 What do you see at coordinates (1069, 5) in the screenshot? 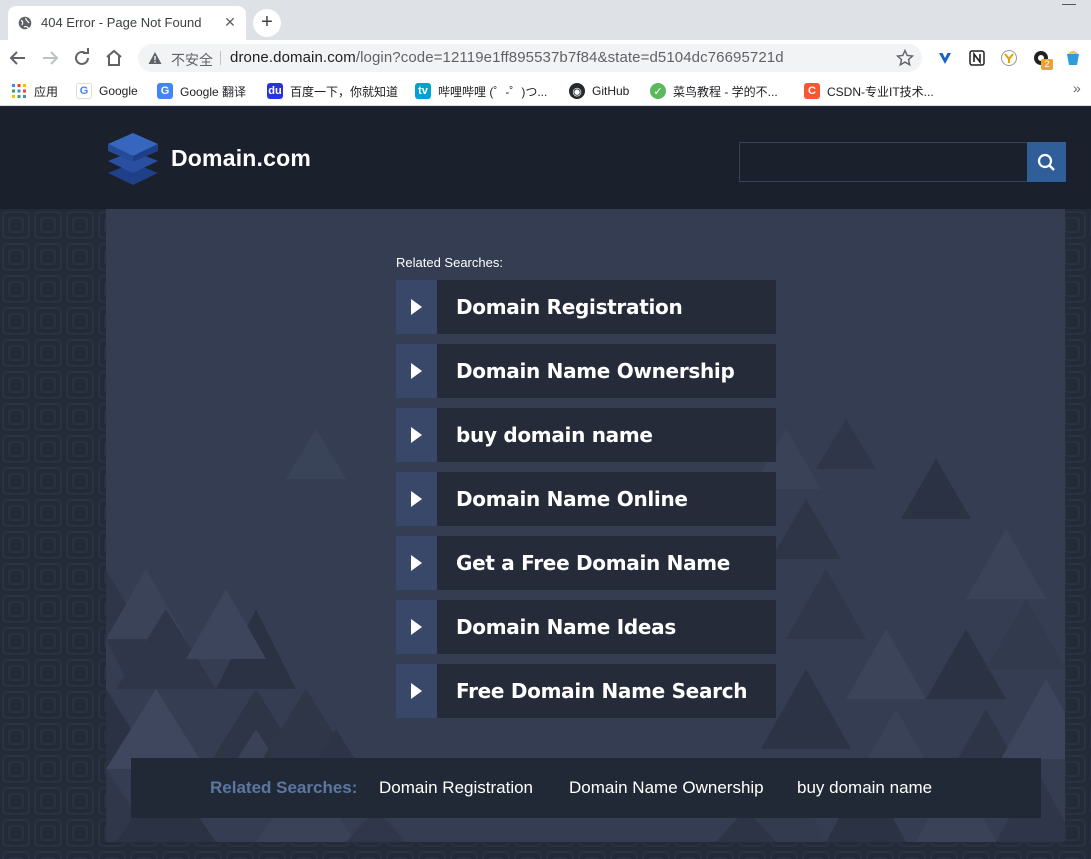
I see `window-minimize-button` at bounding box center [1069, 5].